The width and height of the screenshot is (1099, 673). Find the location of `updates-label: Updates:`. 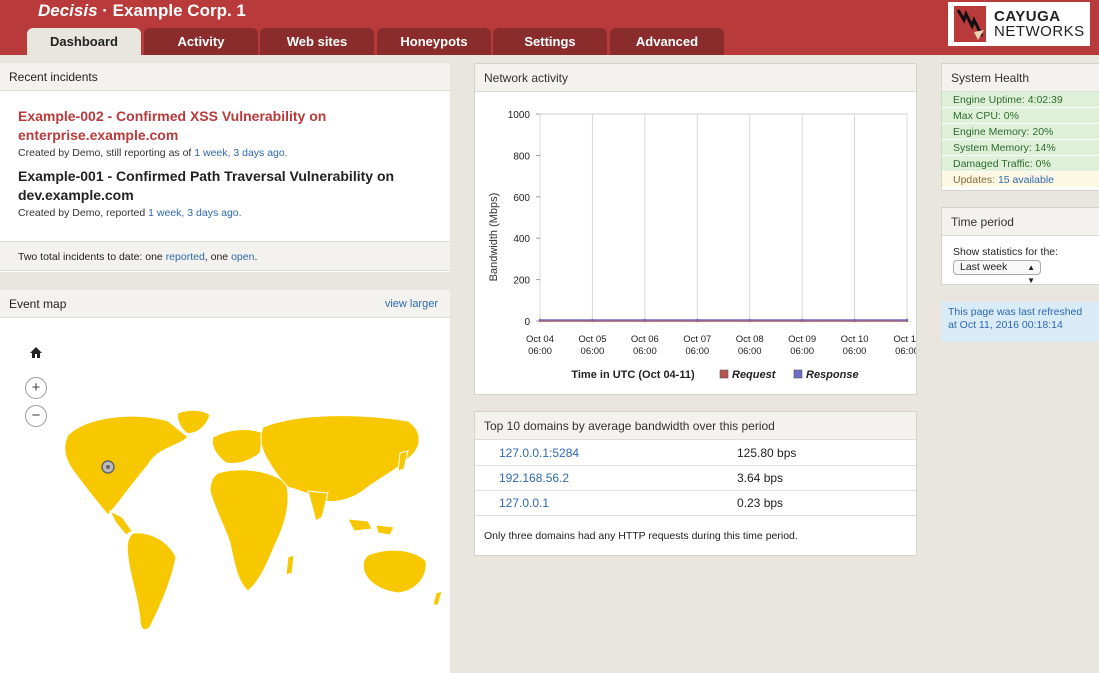

updates-label: Updates: is located at coordinates (975, 180).